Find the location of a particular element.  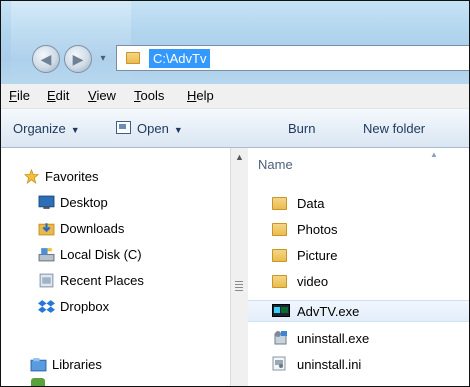

list-item: uninstall.exe is located at coordinates (358, 339).